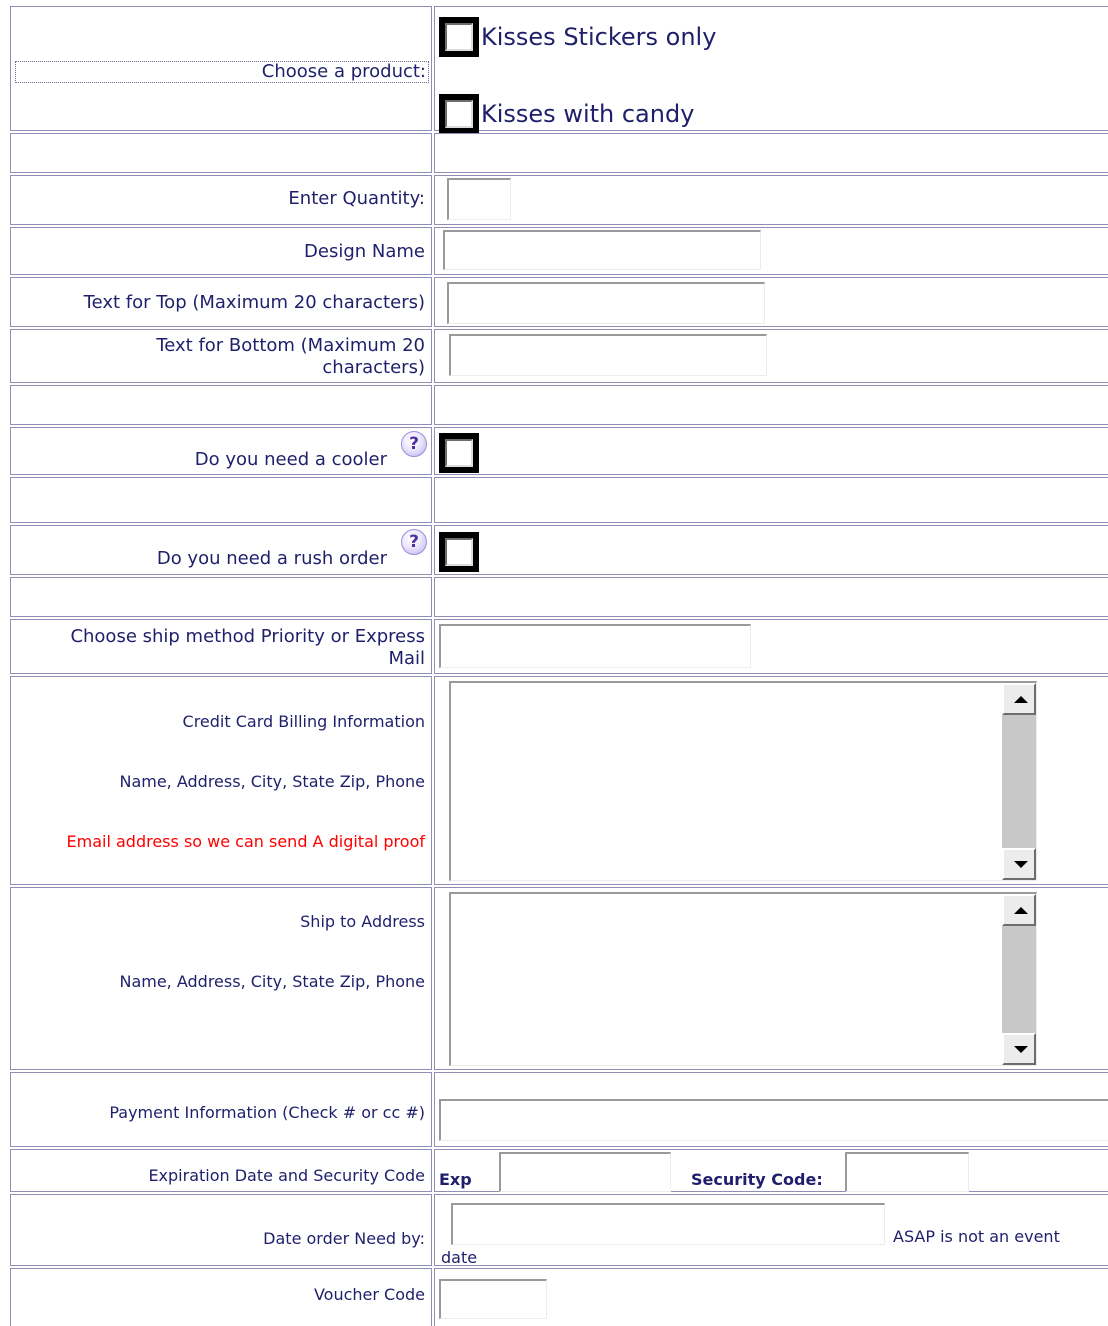 The image size is (1108, 1326). I want to click on need-by-label: Date order Need by:, so click(344, 1238).